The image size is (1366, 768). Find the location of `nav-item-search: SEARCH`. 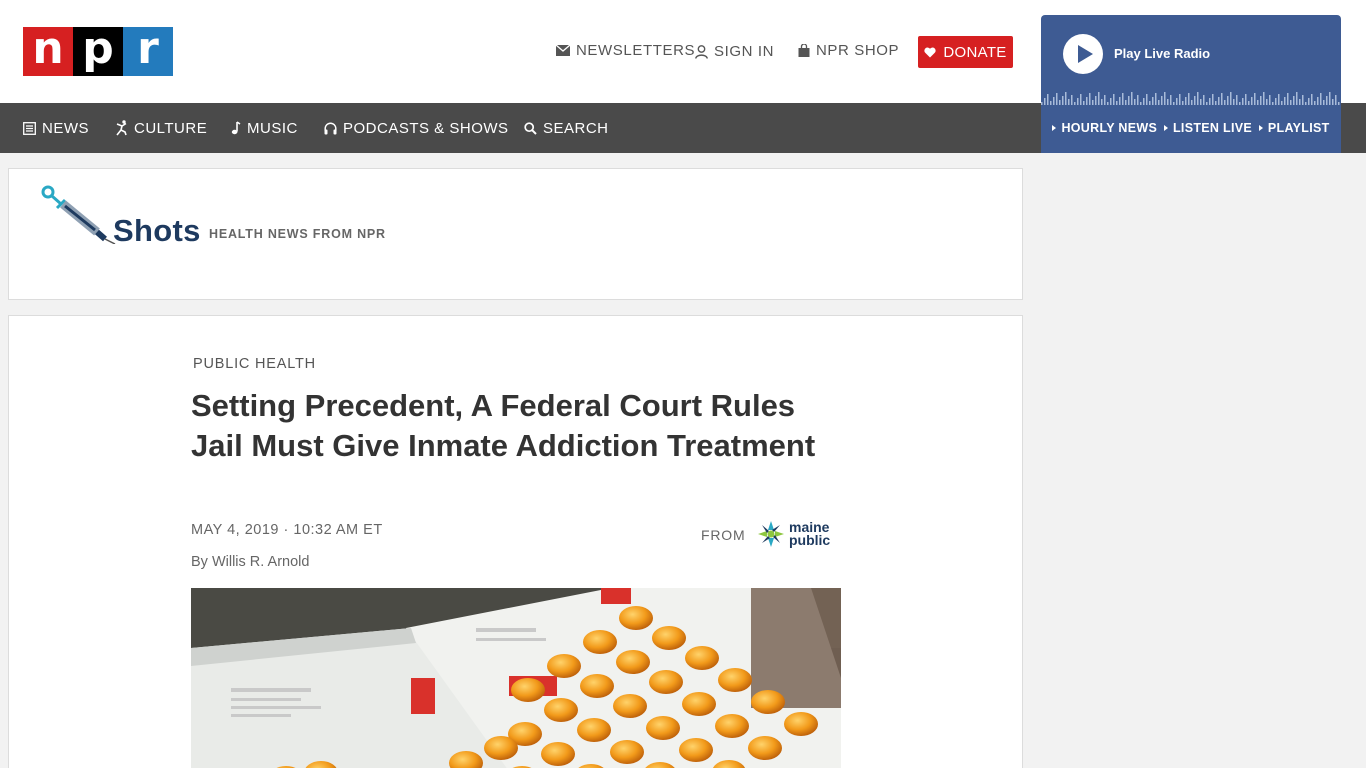

nav-item-search: SEARCH is located at coordinates (566, 128).